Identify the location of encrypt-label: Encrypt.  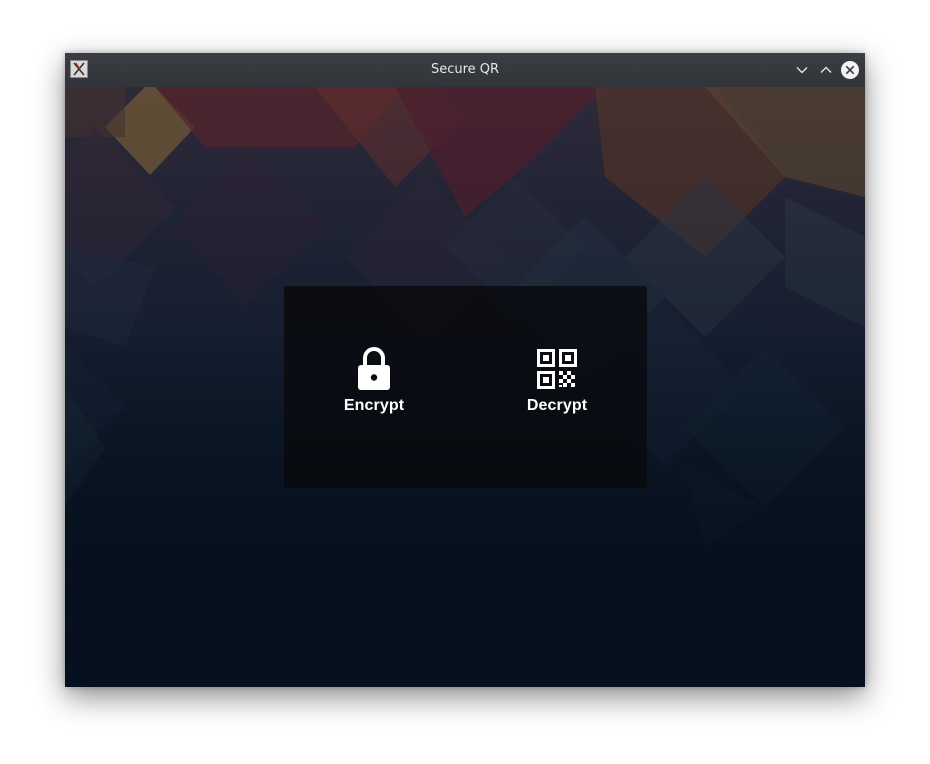
(374, 405).